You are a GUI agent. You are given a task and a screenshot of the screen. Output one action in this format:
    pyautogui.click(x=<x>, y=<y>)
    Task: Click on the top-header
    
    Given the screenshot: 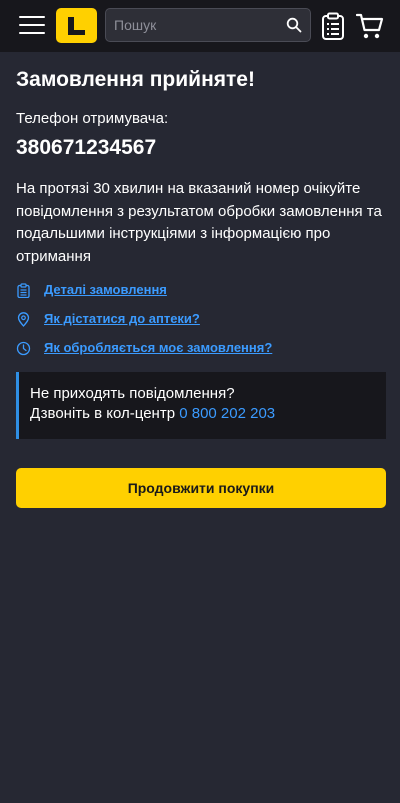 What is the action you would take?
    pyautogui.click(x=200, y=26)
    